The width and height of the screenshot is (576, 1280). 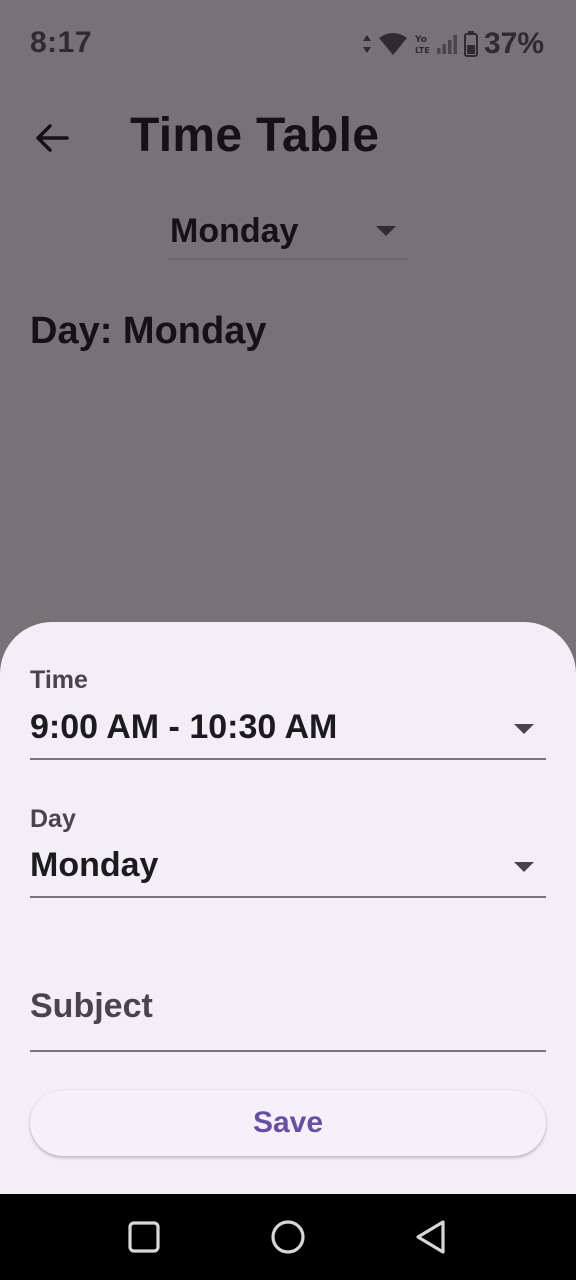 I want to click on wifi-icon, so click(x=392, y=44).